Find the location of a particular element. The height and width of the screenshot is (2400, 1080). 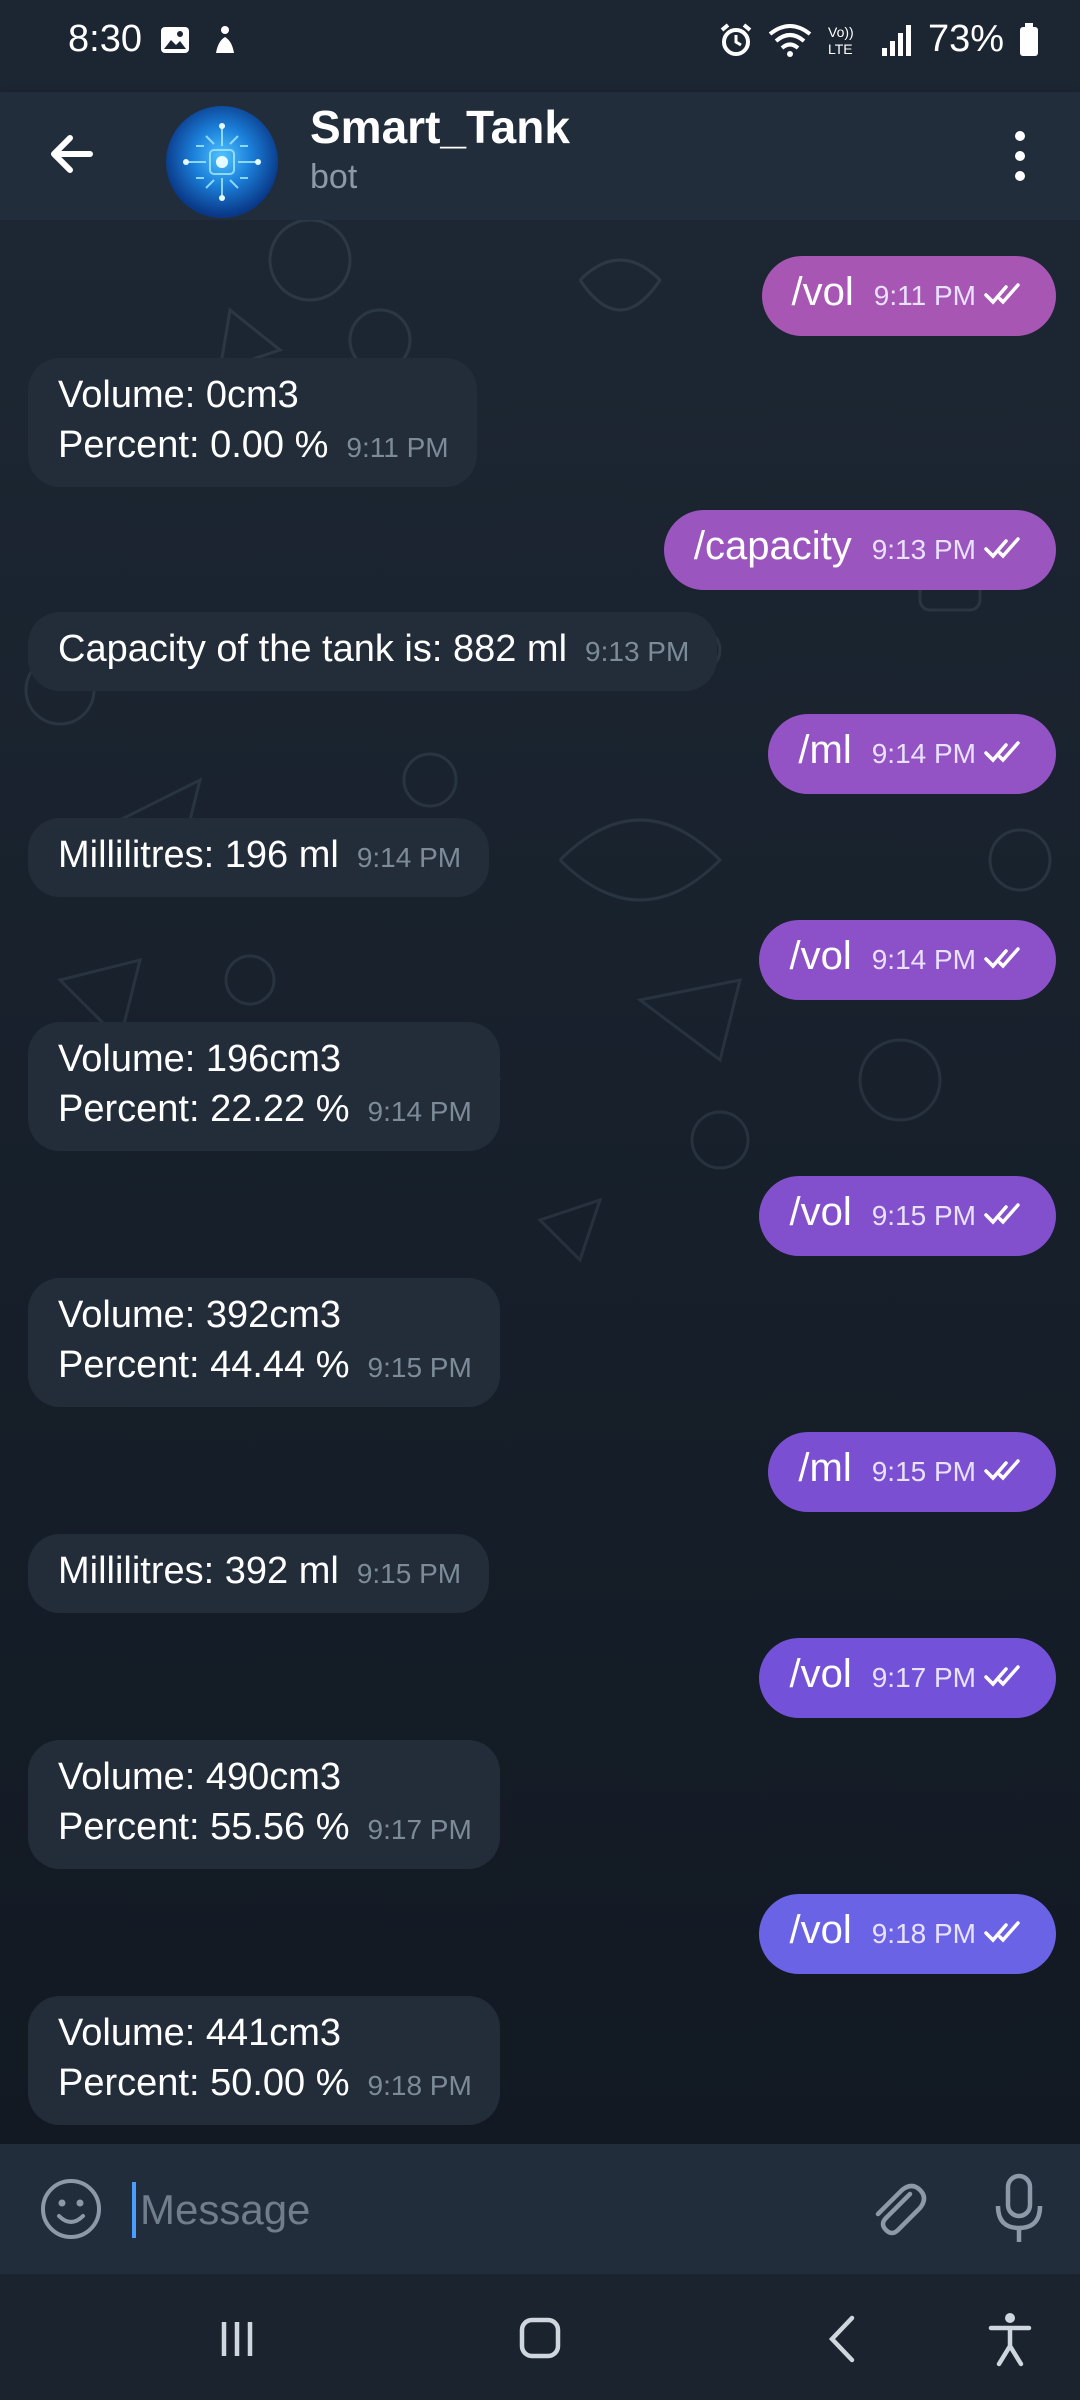

volte-icon: Vo)) LTE is located at coordinates (841, 40).